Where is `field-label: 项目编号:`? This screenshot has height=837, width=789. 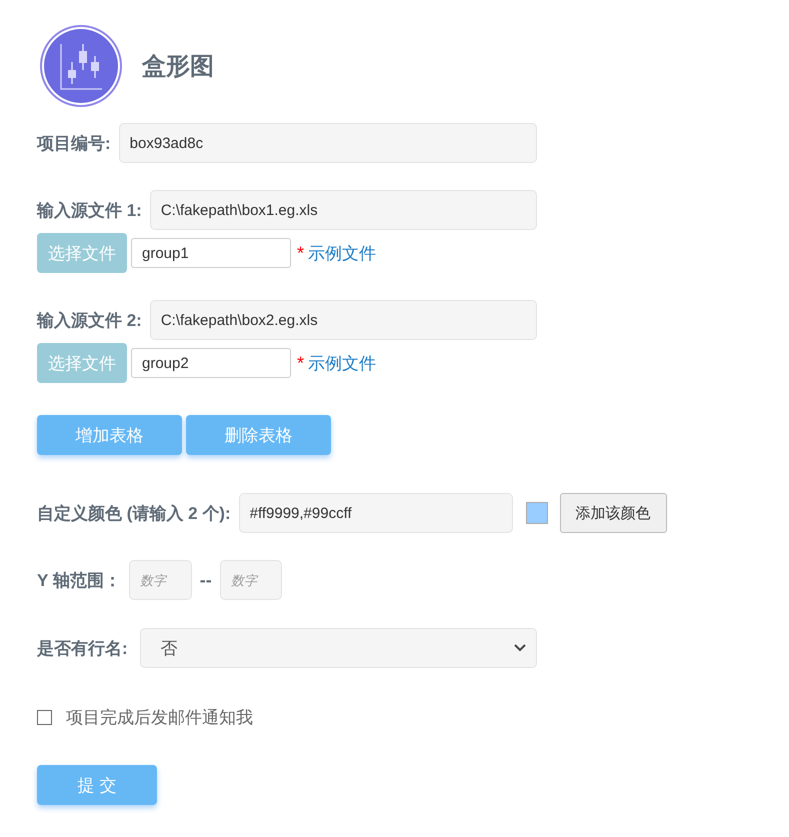 field-label: 项目编号: is located at coordinates (74, 143).